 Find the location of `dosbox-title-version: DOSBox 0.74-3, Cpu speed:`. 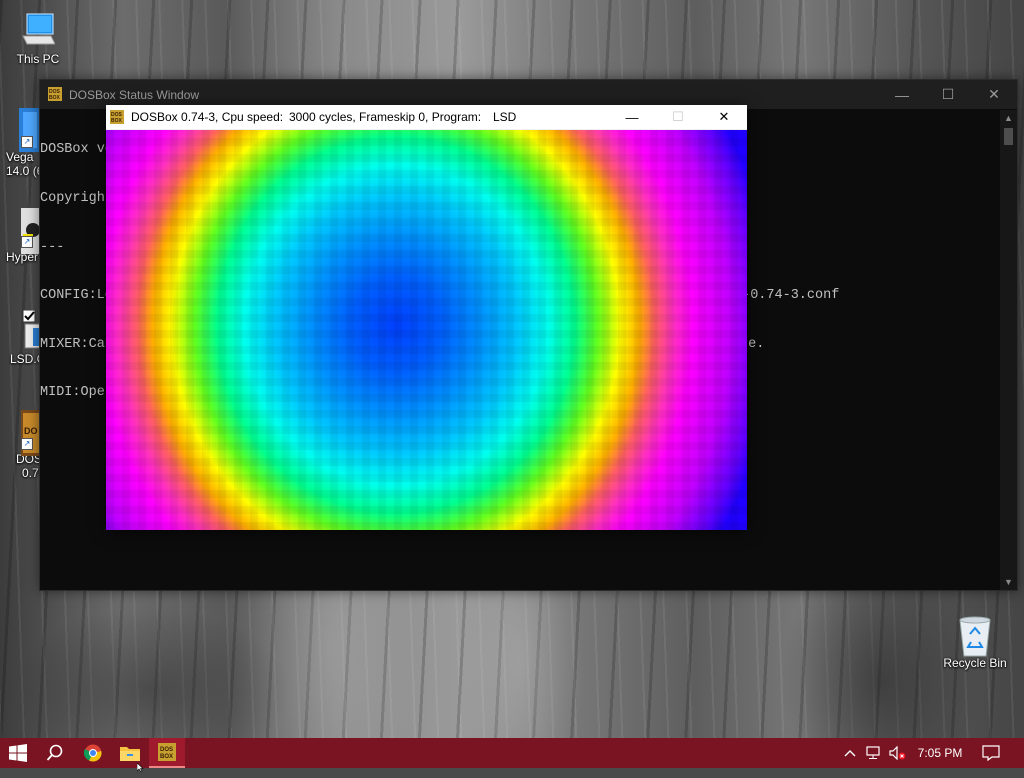

dosbox-title-version: DOSBox 0.74-3, Cpu speed: is located at coordinates (207, 117).